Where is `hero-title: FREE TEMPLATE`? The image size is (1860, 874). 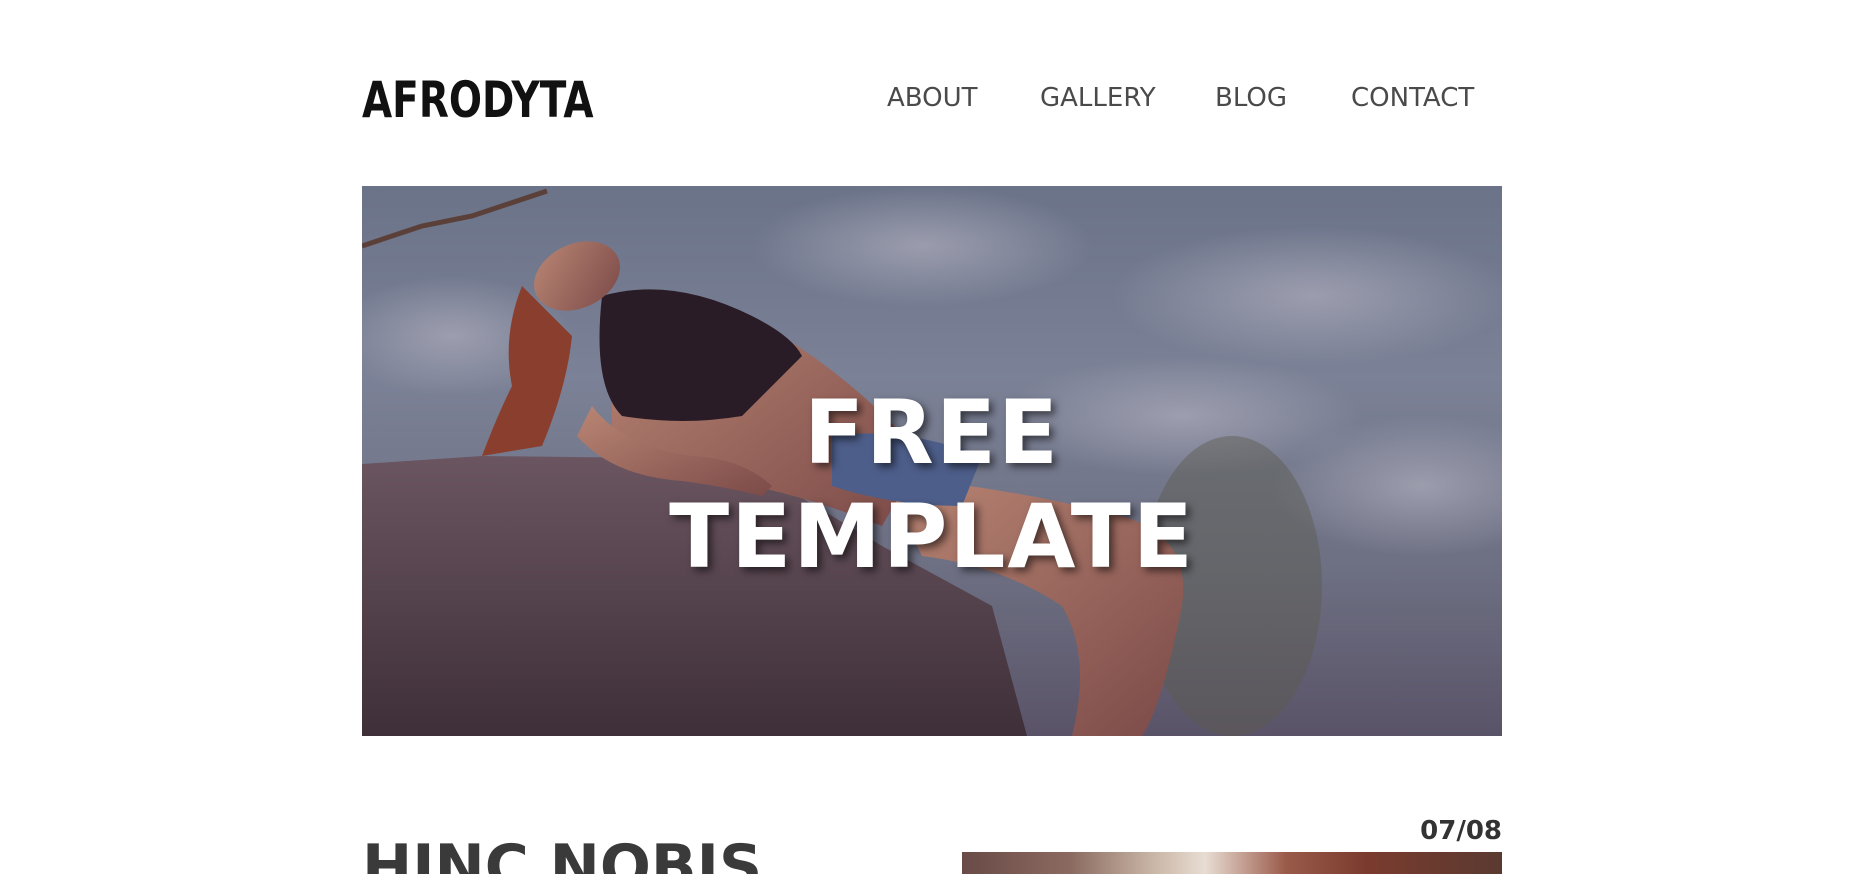 hero-title: FREE TEMPLATE is located at coordinates (932, 485).